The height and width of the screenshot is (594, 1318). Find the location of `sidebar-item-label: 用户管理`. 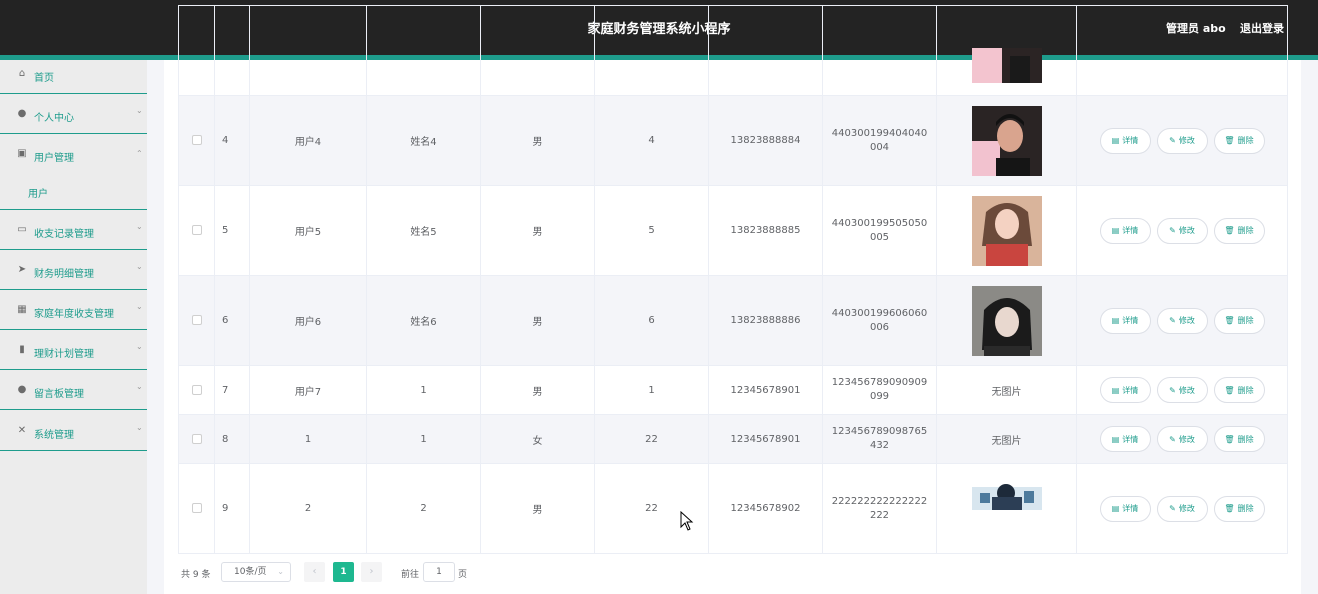

sidebar-item-label: 用户管理 is located at coordinates (54, 158).